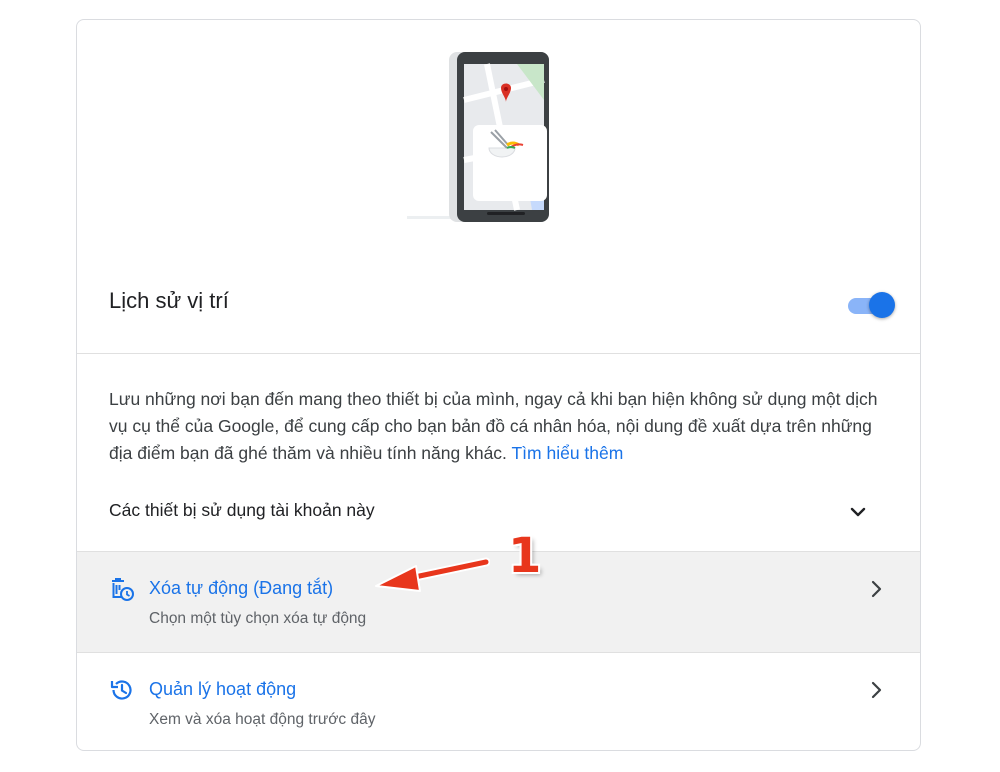  I want to click on auto-delete-icon, so click(123, 589).